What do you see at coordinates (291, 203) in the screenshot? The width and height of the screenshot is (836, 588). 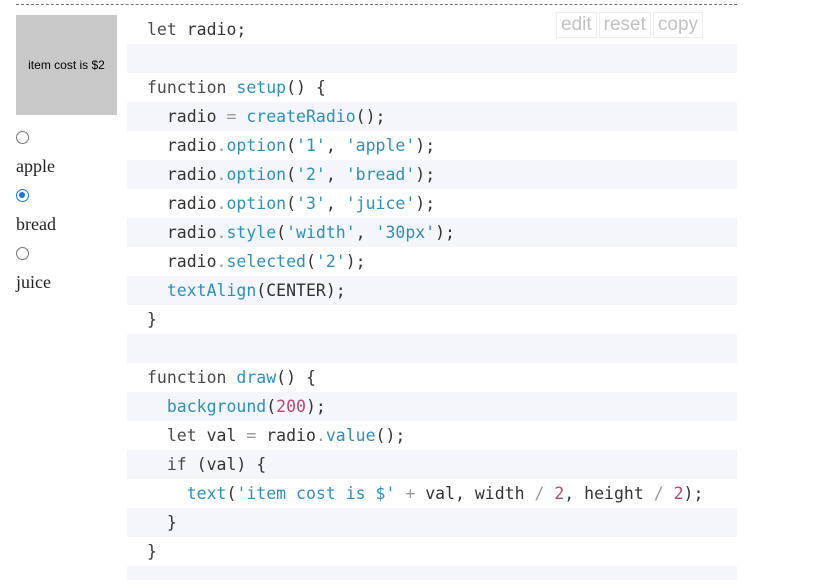 I see `code-line: radio.option('3', 'juice');` at bounding box center [291, 203].